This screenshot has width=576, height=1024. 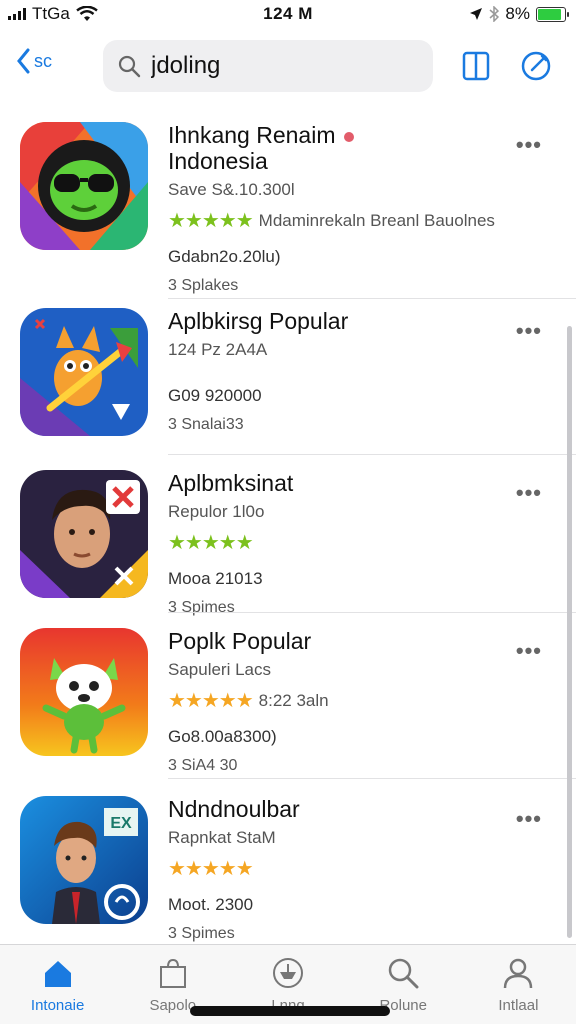 What do you see at coordinates (172, 973) in the screenshot?
I see `bag-icon` at bounding box center [172, 973].